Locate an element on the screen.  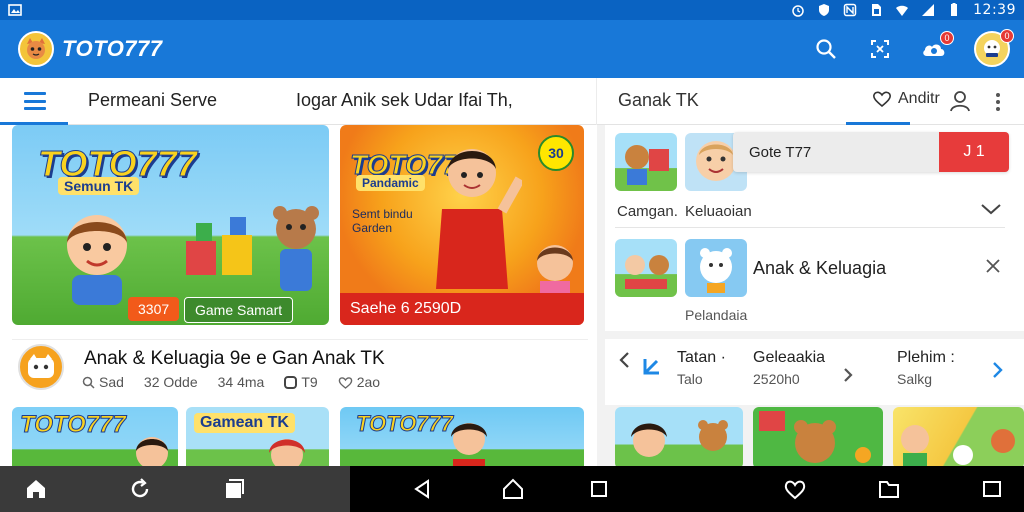
search-button is located at coordinates (826, 49).